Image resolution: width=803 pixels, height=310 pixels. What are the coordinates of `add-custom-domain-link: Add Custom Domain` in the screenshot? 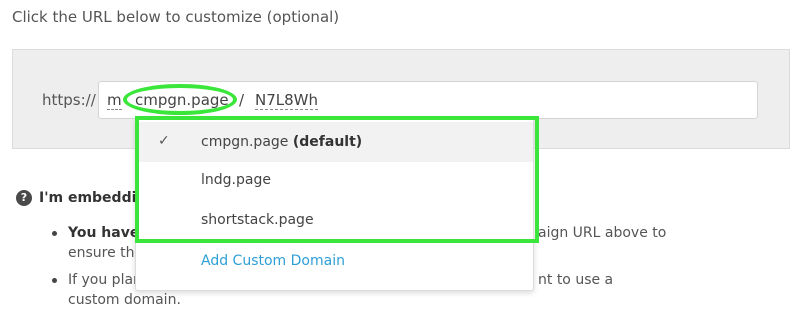 It's located at (273, 261).